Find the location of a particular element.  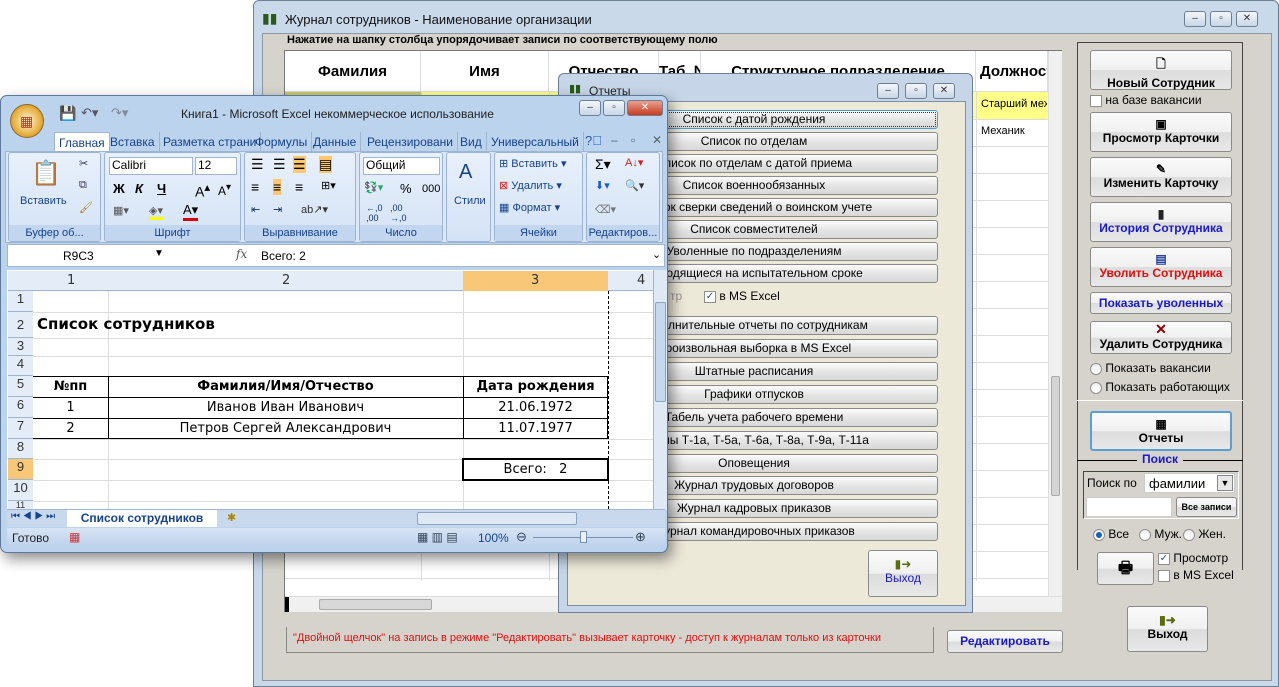

row-header: 1 is located at coordinates (20, 301).